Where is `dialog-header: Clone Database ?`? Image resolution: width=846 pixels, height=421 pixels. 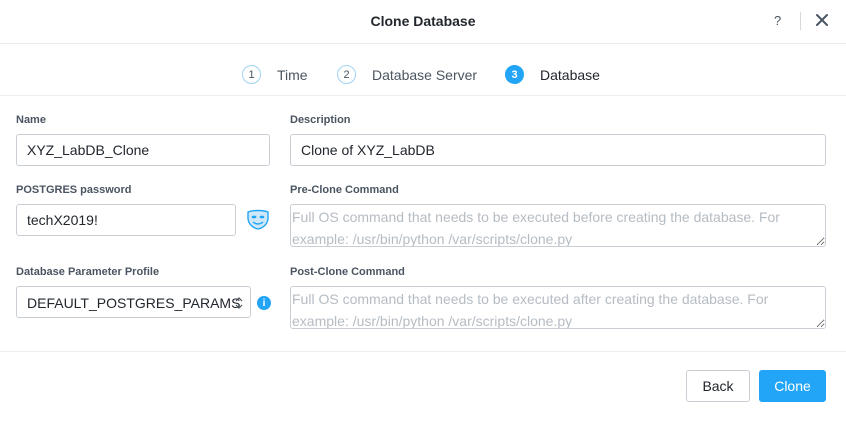 dialog-header: Clone Database ? is located at coordinates (423, 22).